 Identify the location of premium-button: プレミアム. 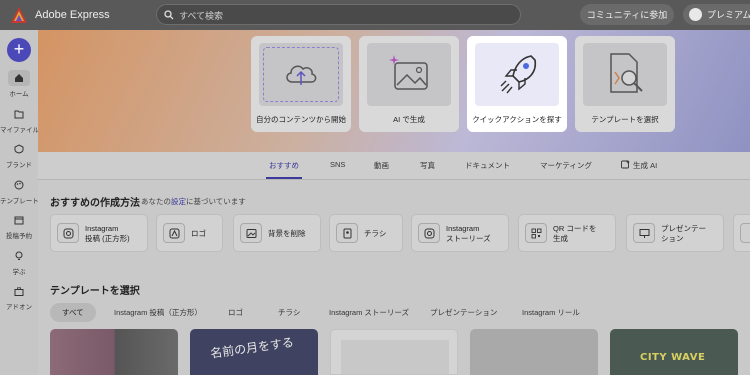
(716, 14).